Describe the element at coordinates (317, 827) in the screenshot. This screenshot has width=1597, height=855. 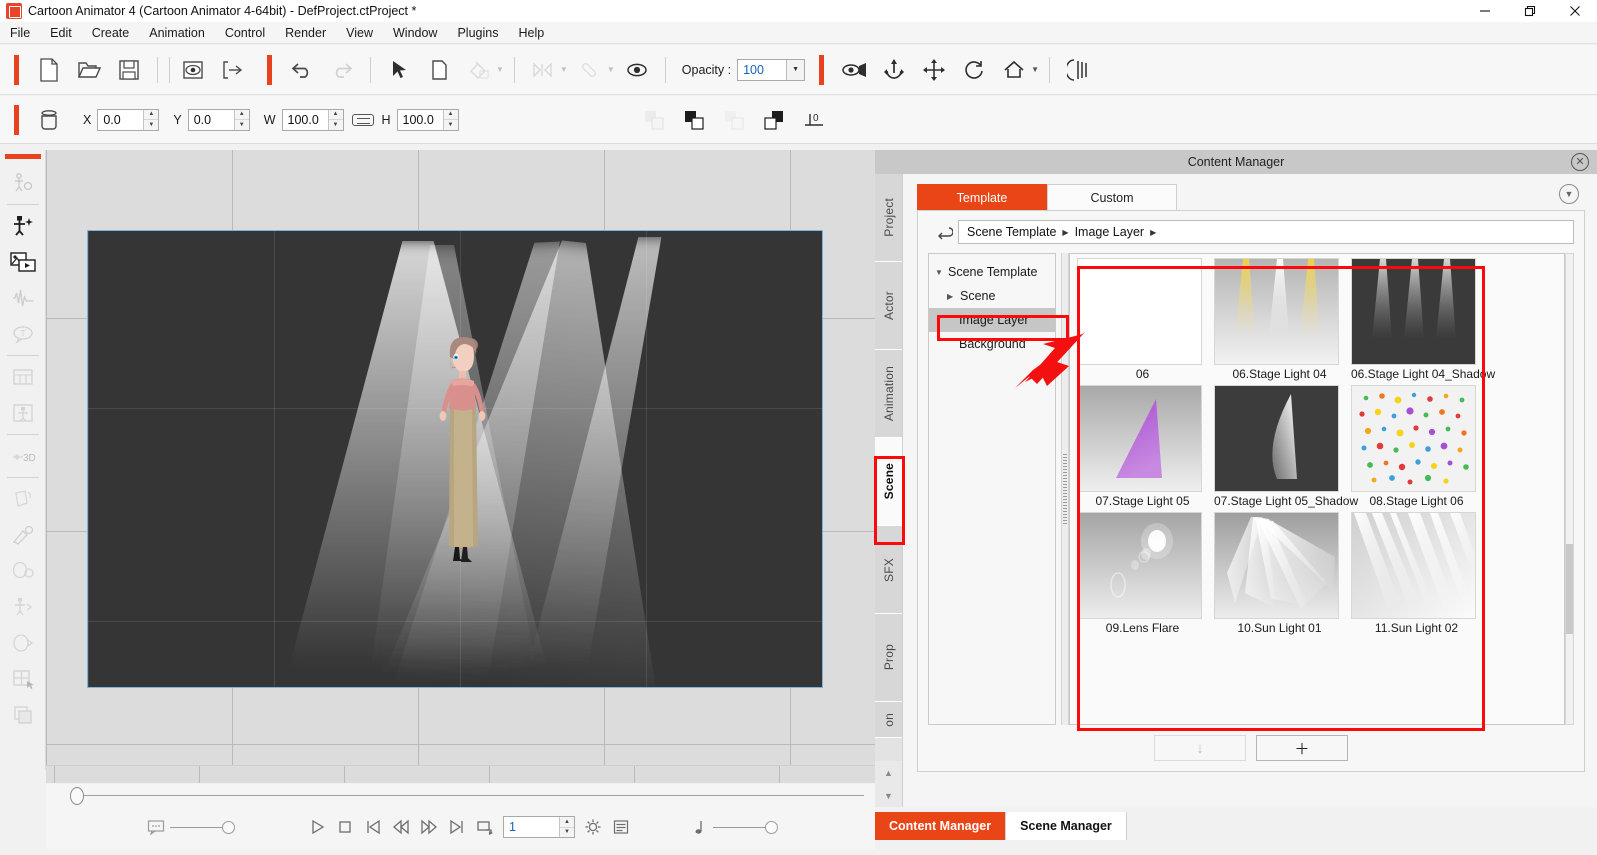
I see `play-icon` at that location.